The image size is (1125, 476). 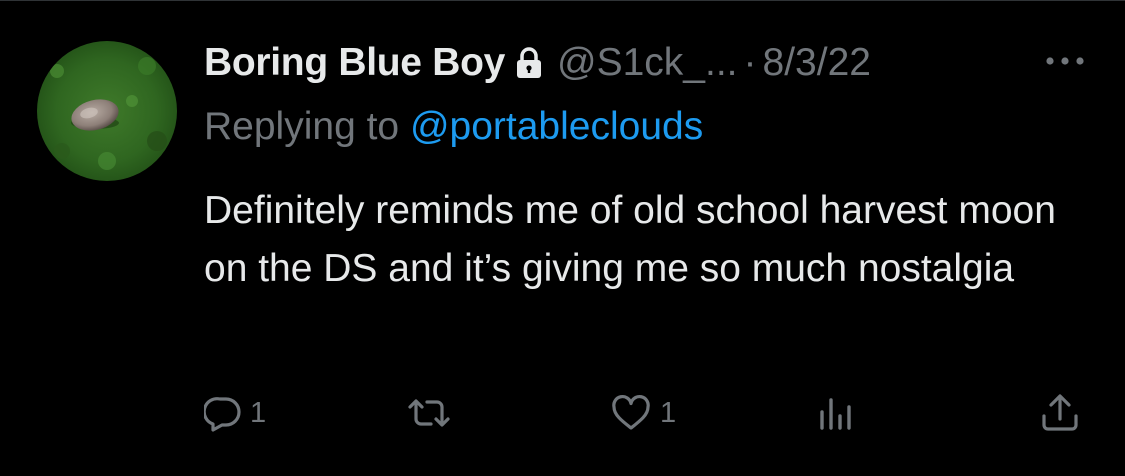 What do you see at coordinates (429, 413) in the screenshot?
I see `retweet-icon` at bounding box center [429, 413].